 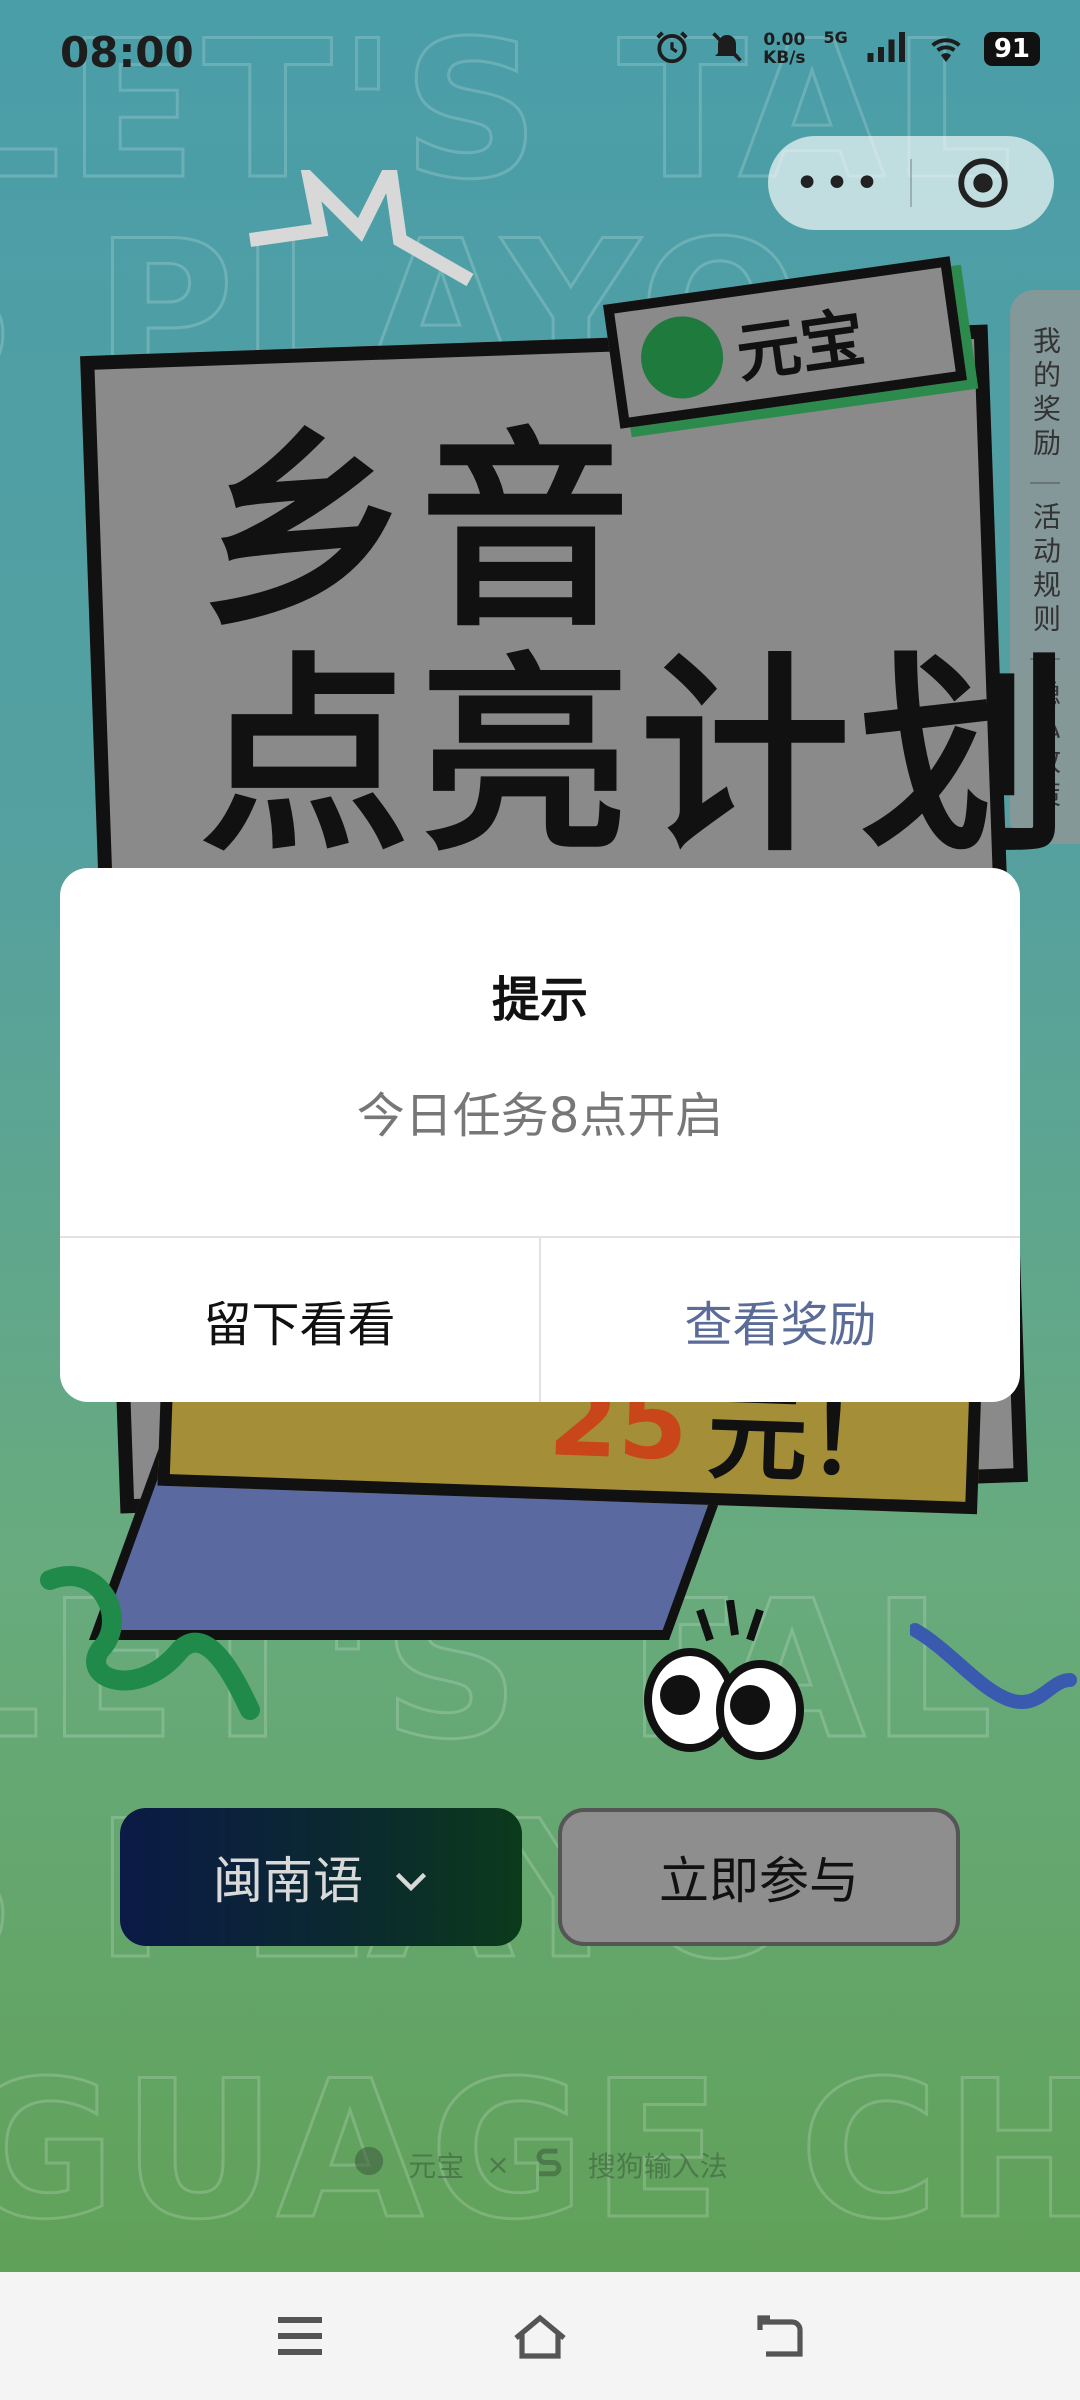 I want to click on burst-decoration, so click(x=361, y=228).